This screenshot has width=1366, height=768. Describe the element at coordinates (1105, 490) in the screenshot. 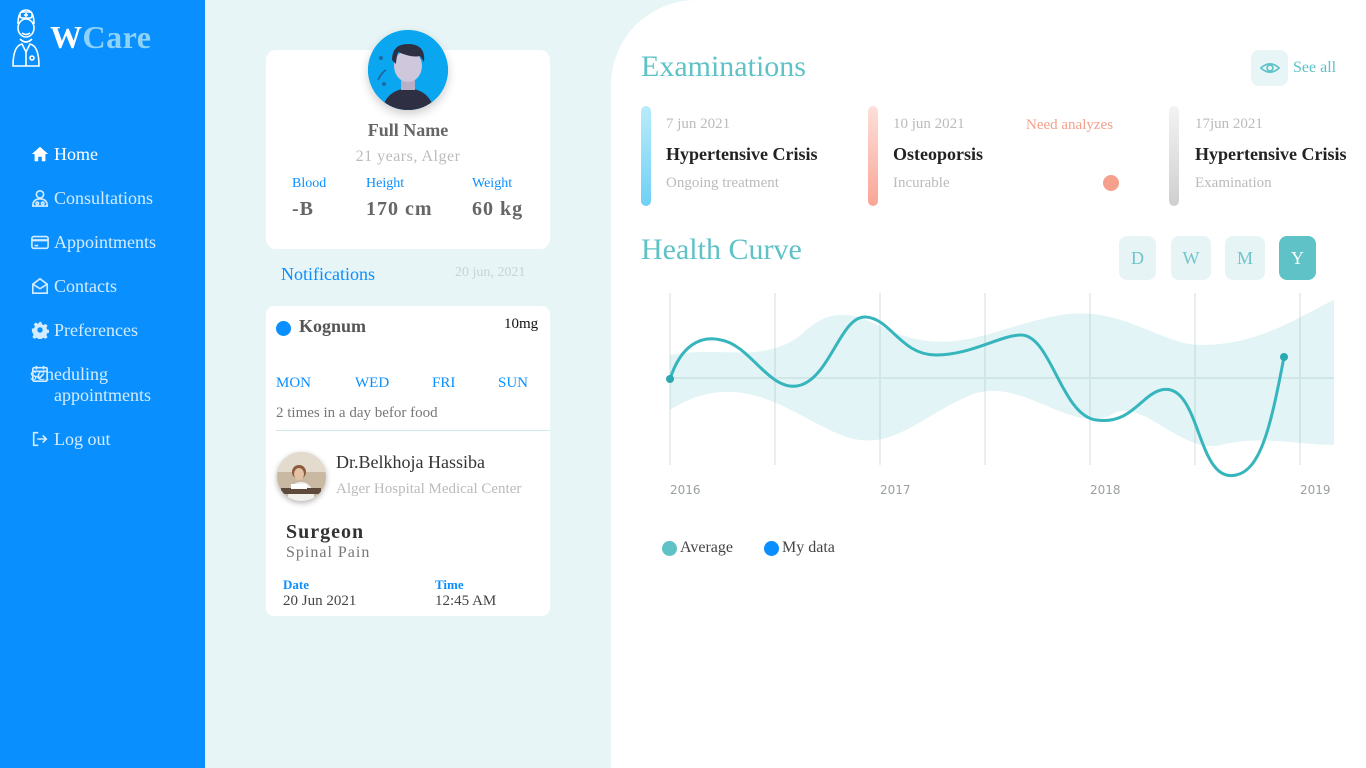

I see `x-tick-label: 2018` at that location.